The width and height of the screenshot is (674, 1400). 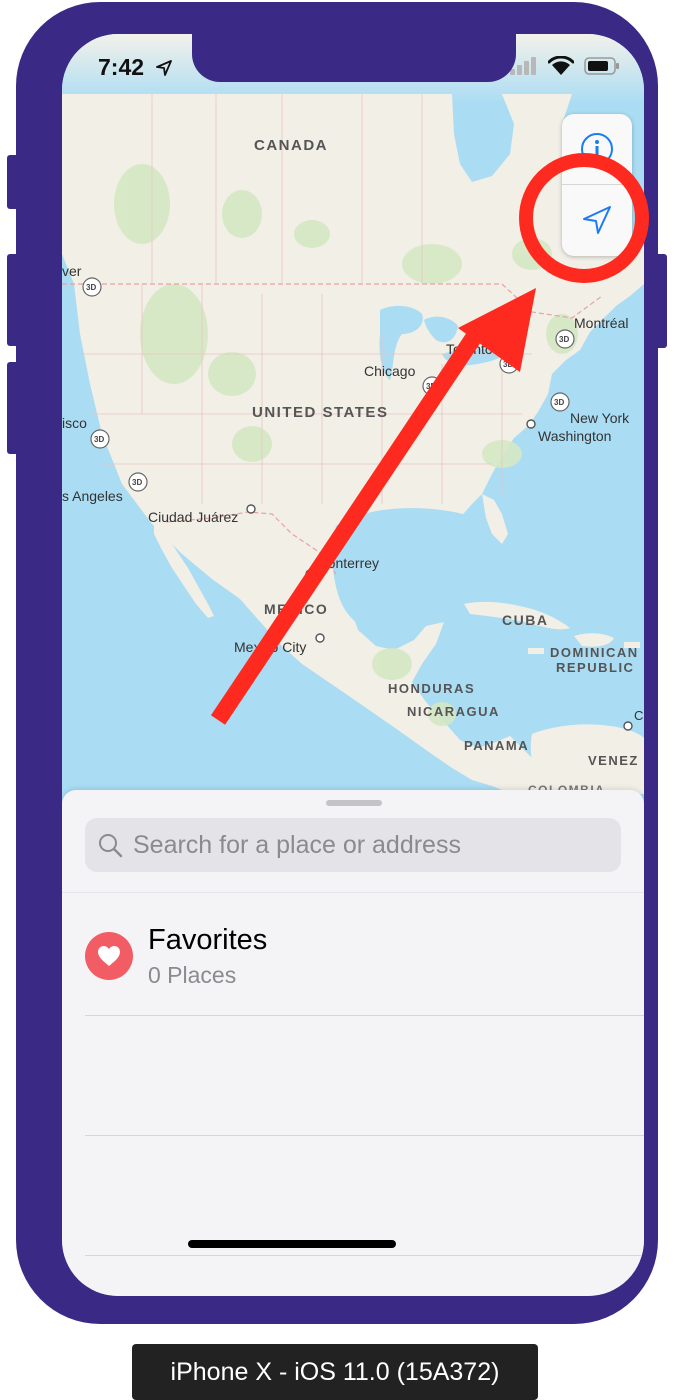 What do you see at coordinates (431, 688) in the screenshot?
I see `label-honduras: HONDURAS` at bounding box center [431, 688].